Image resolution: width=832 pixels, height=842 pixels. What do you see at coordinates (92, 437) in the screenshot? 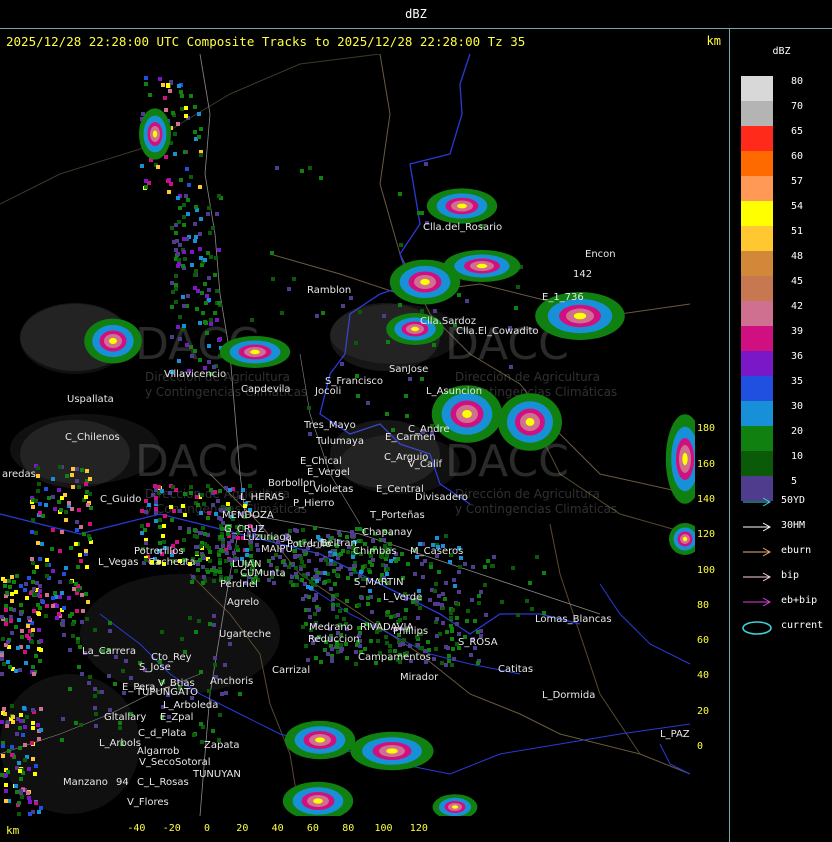
I see `place-label: C_Chilenos` at bounding box center [92, 437].